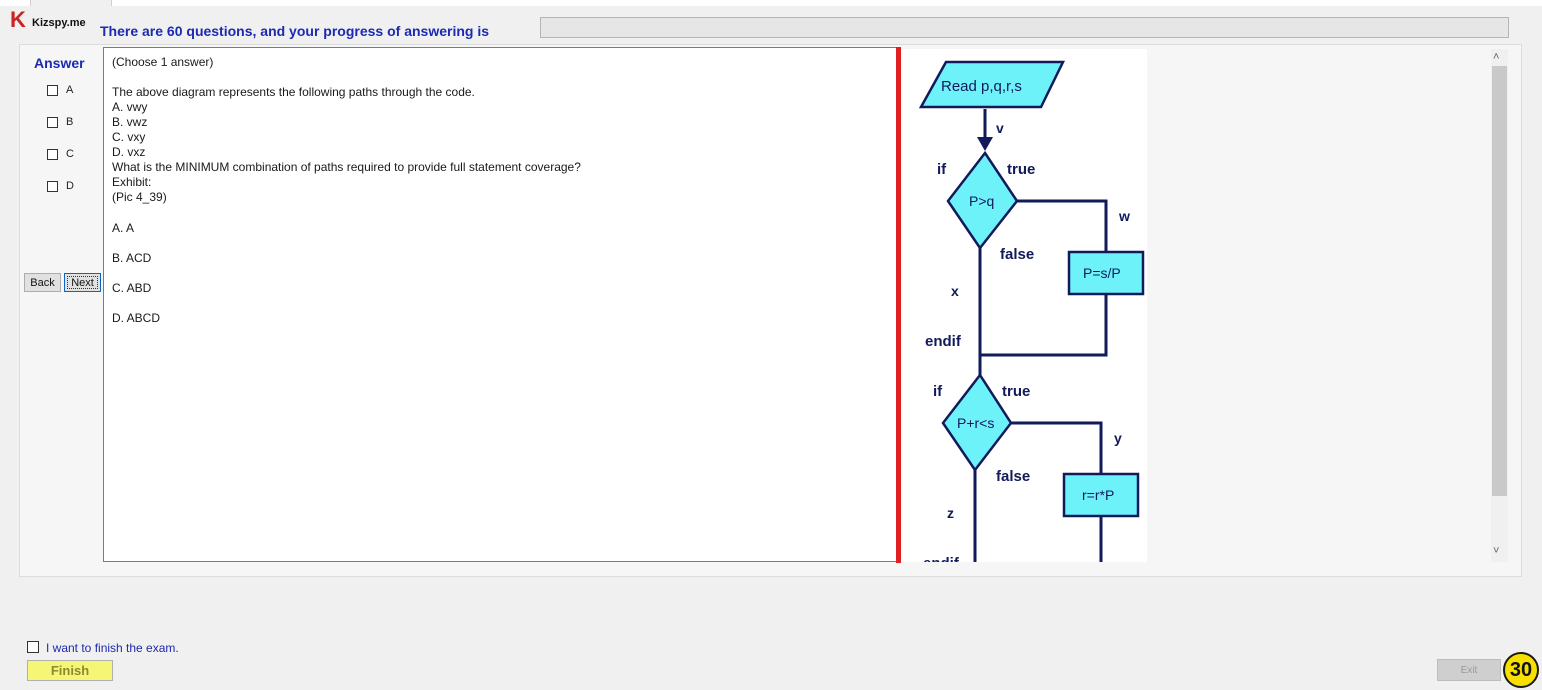 The height and width of the screenshot is (690, 1542). Describe the element at coordinates (136, 318) in the screenshot. I see `choice-d: D. ABCD` at that location.